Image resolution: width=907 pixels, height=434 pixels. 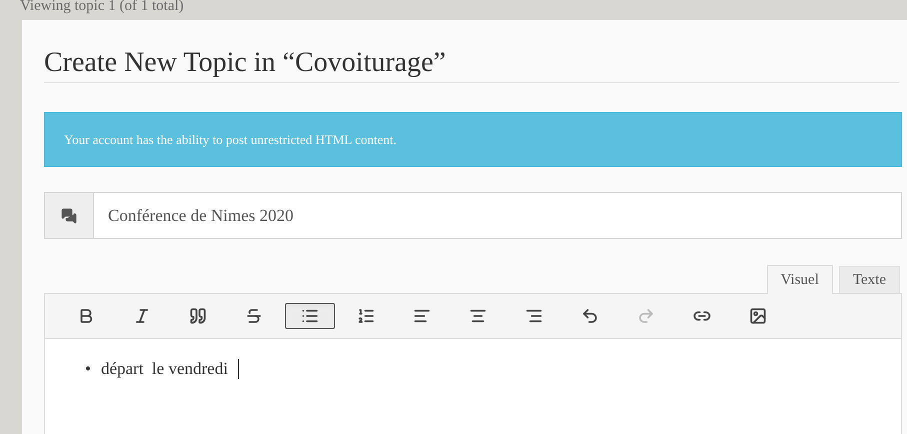 What do you see at coordinates (473, 139) in the screenshot?
I see `notice-banner: Your account has the ability to post unrestricted HTML content.` at bounding box center [473, 139].